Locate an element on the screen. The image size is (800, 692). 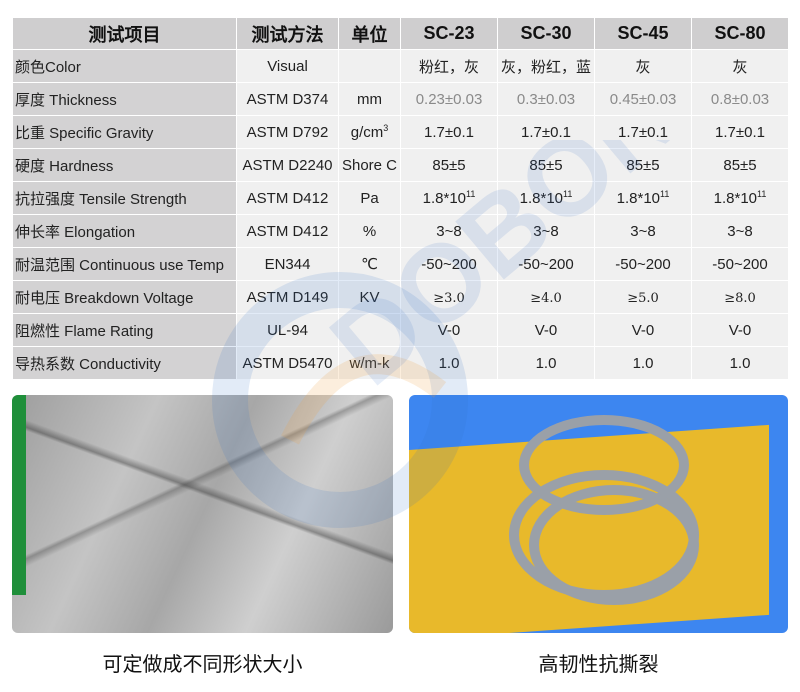
cell-test-method: ASTM D2240 is located at coordinates (287, 165).